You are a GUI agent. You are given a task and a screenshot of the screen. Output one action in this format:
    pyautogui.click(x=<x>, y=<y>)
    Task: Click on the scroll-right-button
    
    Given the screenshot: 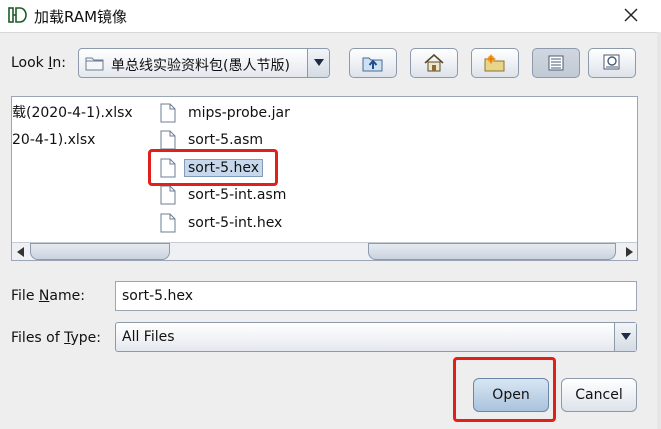 What is the action you would take?
    pyautogui.click(x=628, y=251)
    